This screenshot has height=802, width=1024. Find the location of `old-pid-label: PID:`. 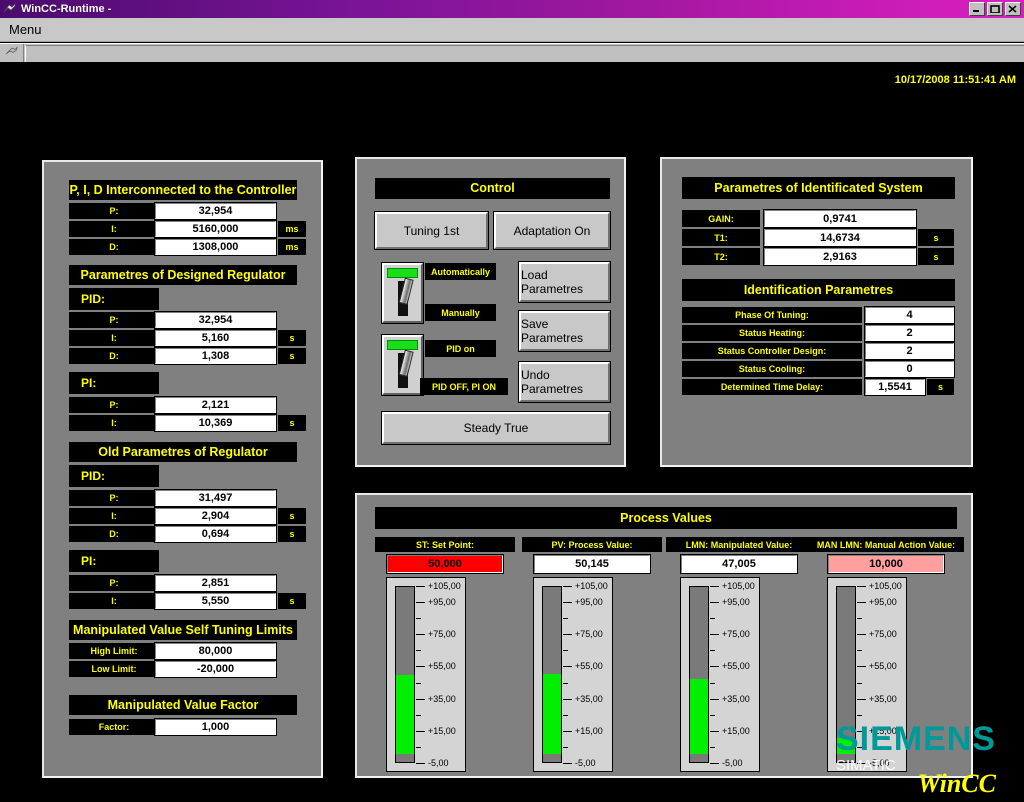

old-pid-label: PID: is located at coordinates (114, 476).